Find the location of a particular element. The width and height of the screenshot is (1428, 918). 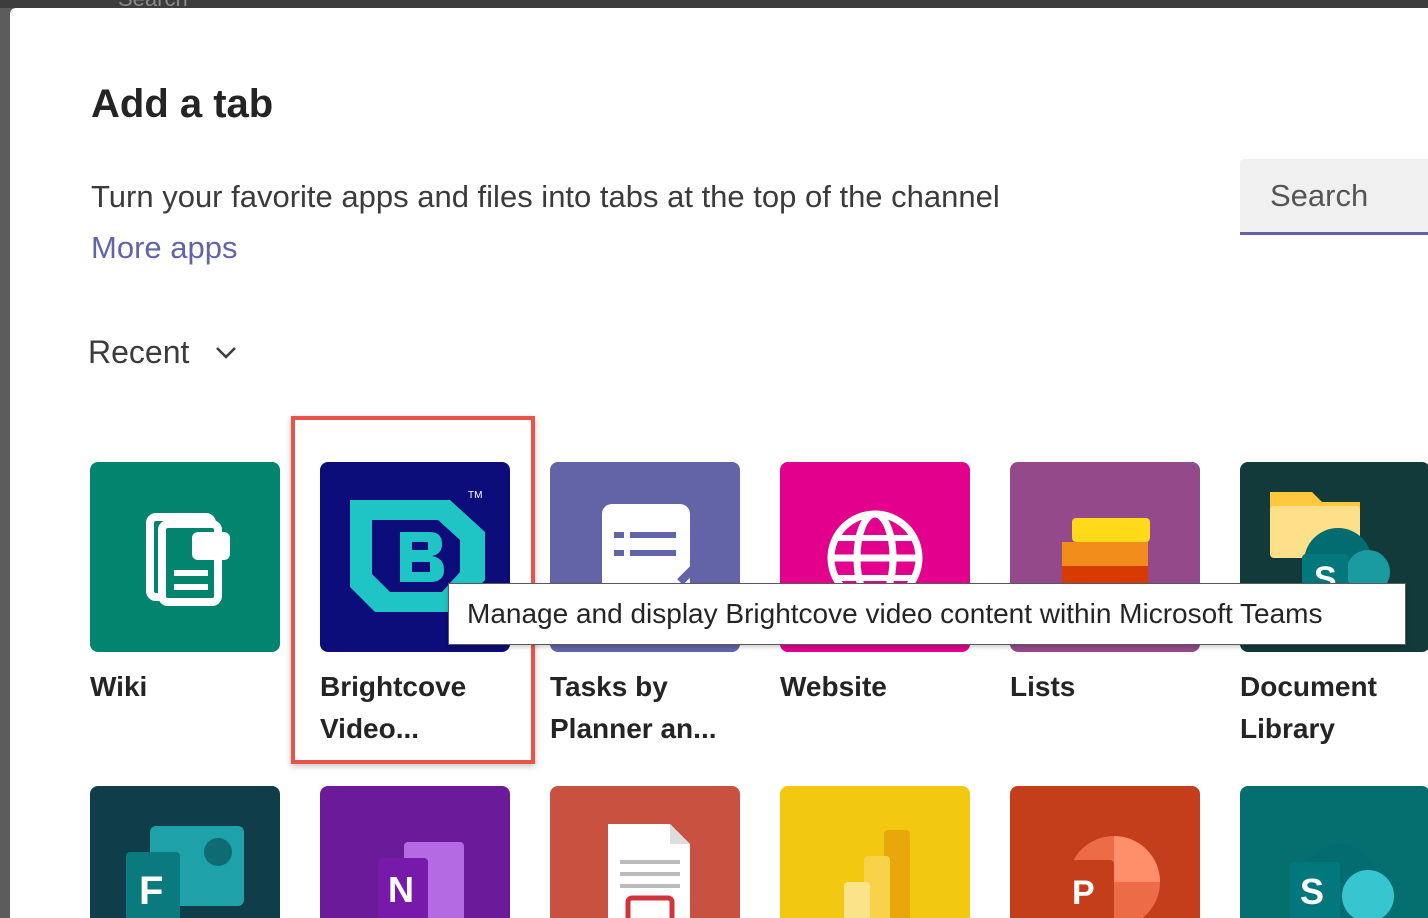

app-tile-onenote: N is located at coordinates (415, 852).